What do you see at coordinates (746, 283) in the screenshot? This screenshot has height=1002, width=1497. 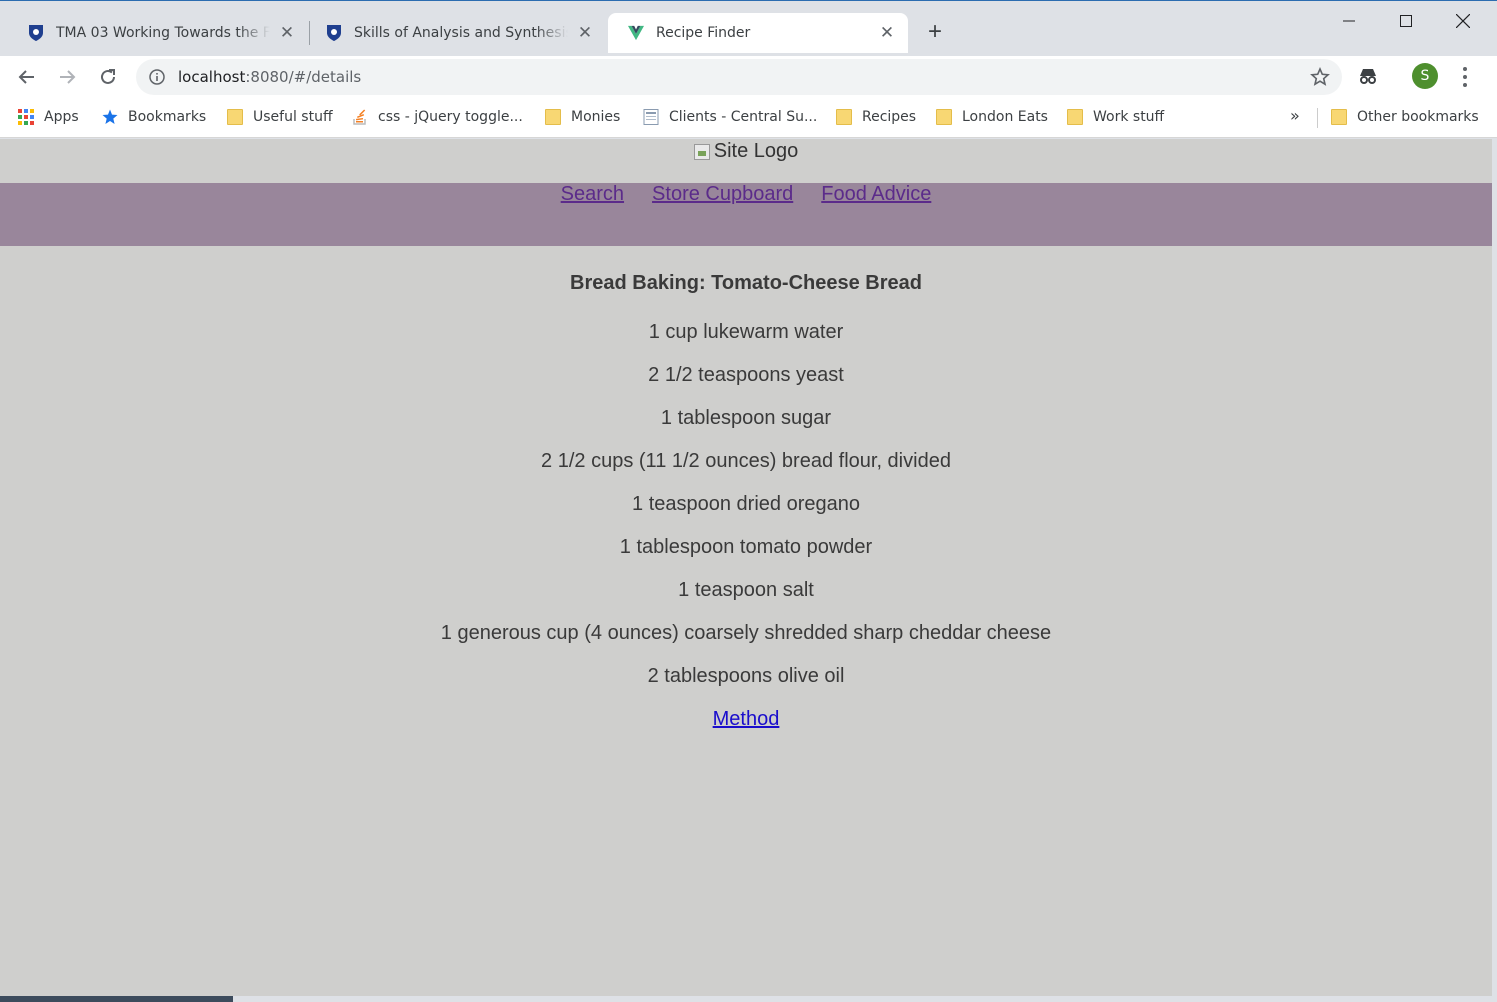 I see `recipe-title: Bread Baking: Tomato-Cheese Bread` at bounding box center [746, 283].